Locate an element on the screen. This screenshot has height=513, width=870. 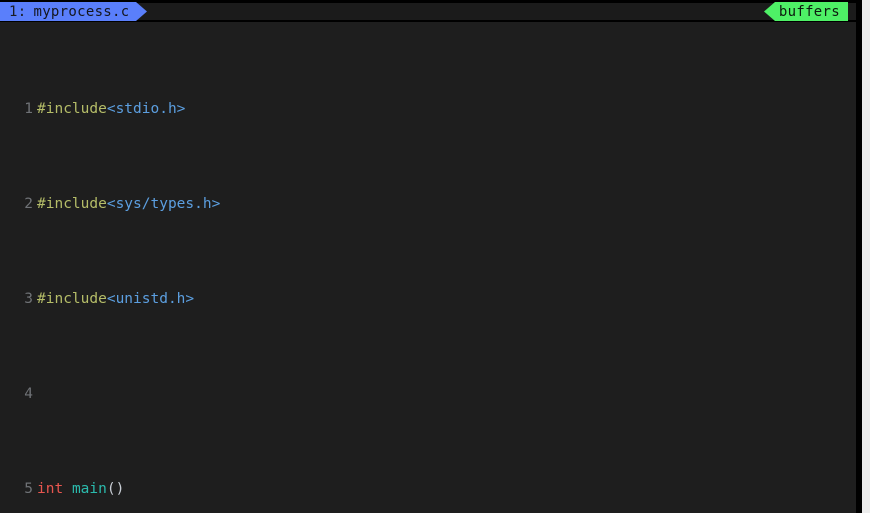
include-path-token: <stdio.h> is located at coordinates (146, 109).